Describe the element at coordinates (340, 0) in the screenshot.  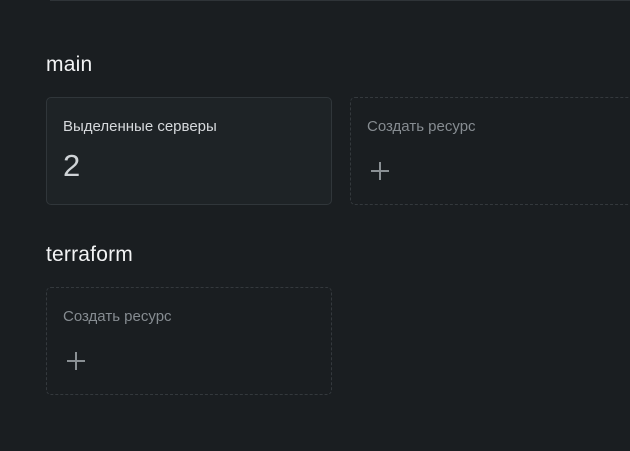
I see `top-divider` at that location.